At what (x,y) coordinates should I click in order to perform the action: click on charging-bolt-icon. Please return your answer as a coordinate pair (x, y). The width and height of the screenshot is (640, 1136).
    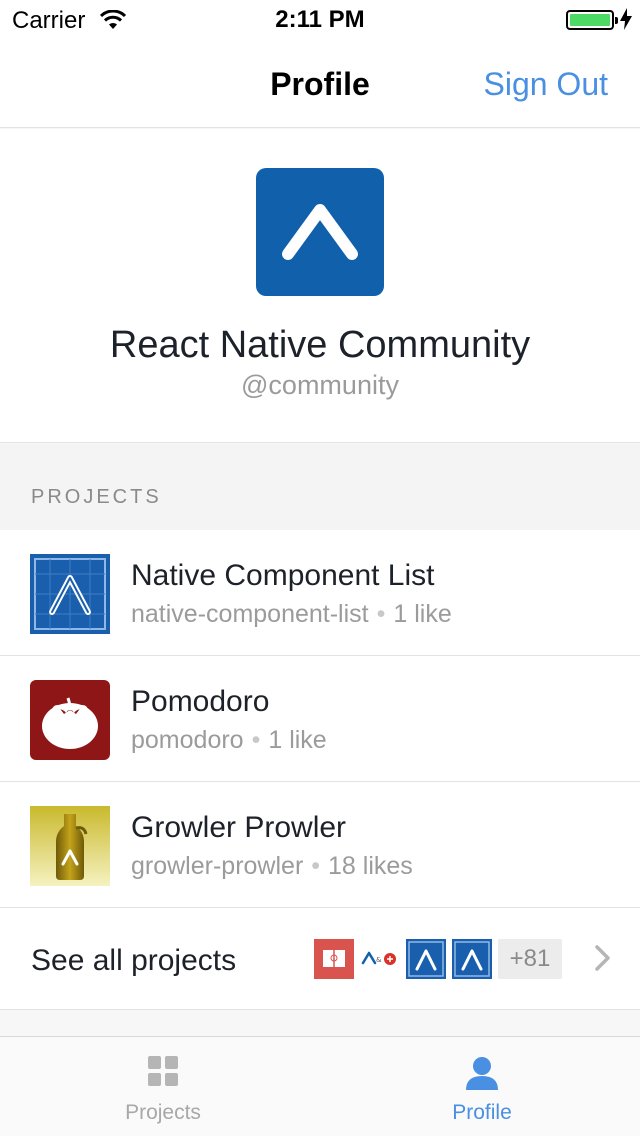
    Looking at the image, I should click on (626, 21).